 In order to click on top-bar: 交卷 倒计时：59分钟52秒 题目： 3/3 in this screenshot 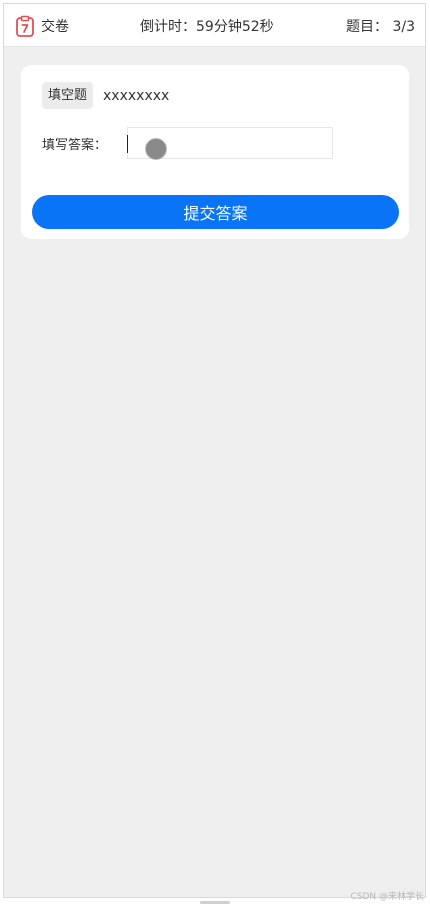, I will do `click(214, 25)`.